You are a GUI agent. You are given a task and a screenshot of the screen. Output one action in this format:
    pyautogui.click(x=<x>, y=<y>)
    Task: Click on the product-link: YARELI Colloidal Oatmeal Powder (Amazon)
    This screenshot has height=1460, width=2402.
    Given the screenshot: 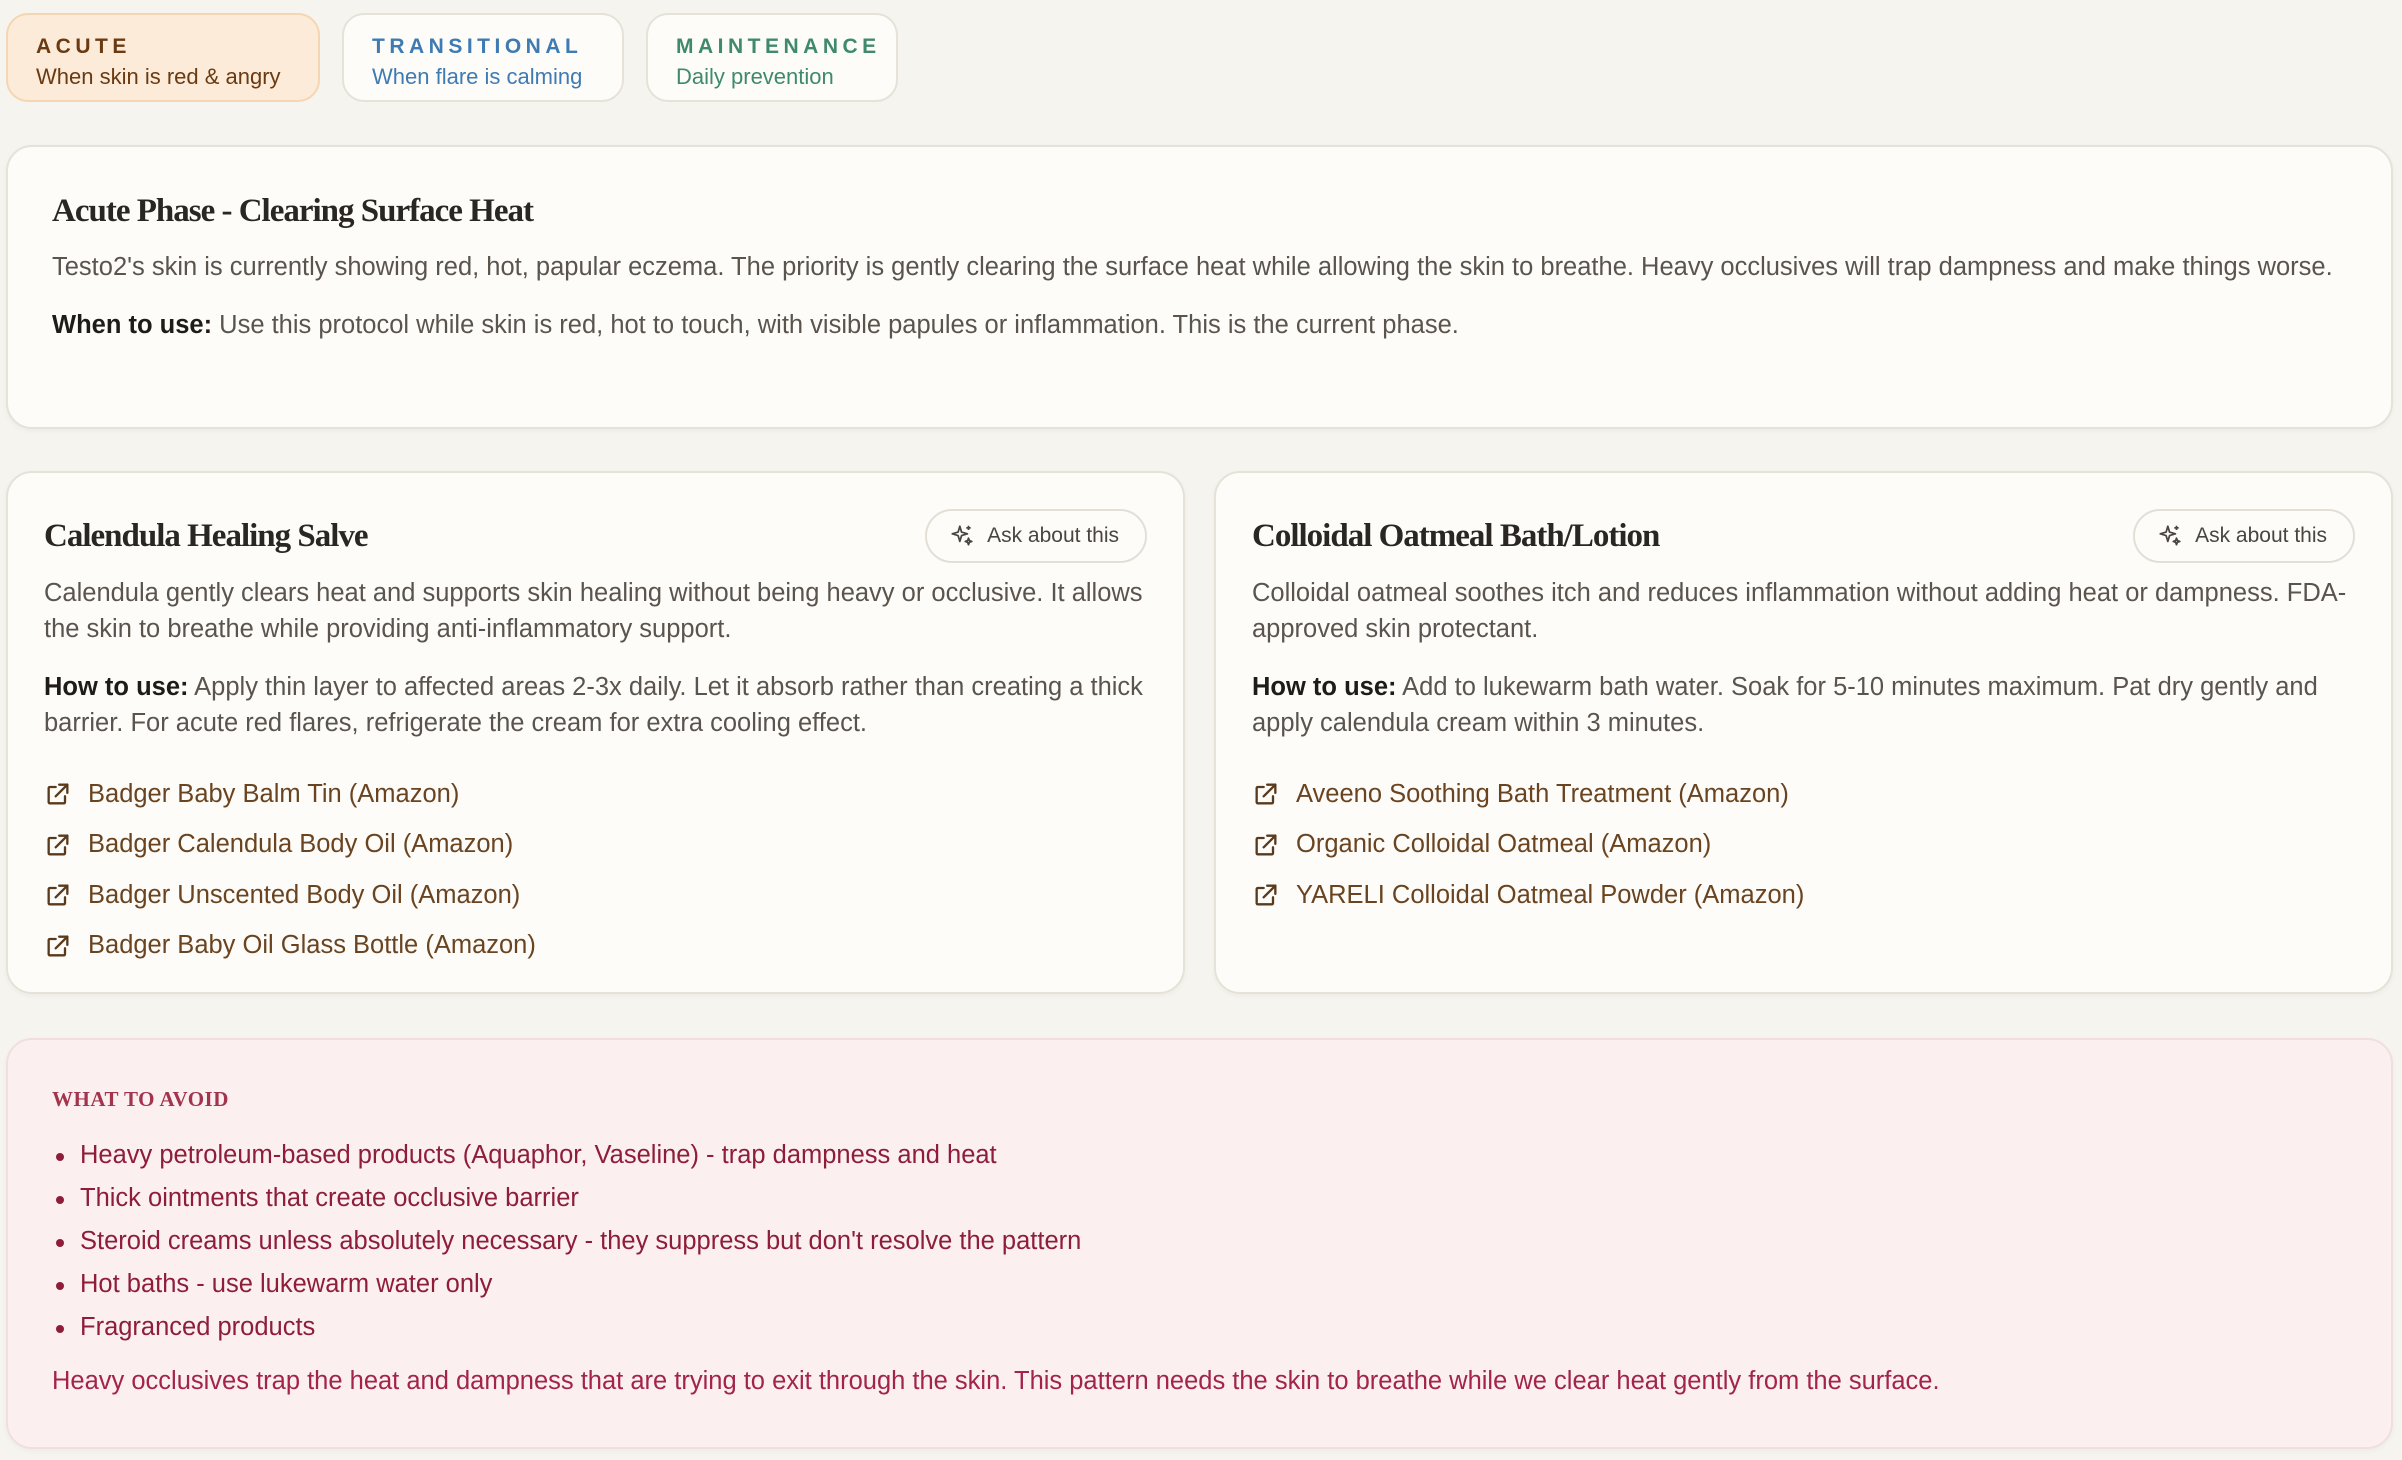 What is the action you would take?
    pyautogui.click(x=1803, y=895)
    